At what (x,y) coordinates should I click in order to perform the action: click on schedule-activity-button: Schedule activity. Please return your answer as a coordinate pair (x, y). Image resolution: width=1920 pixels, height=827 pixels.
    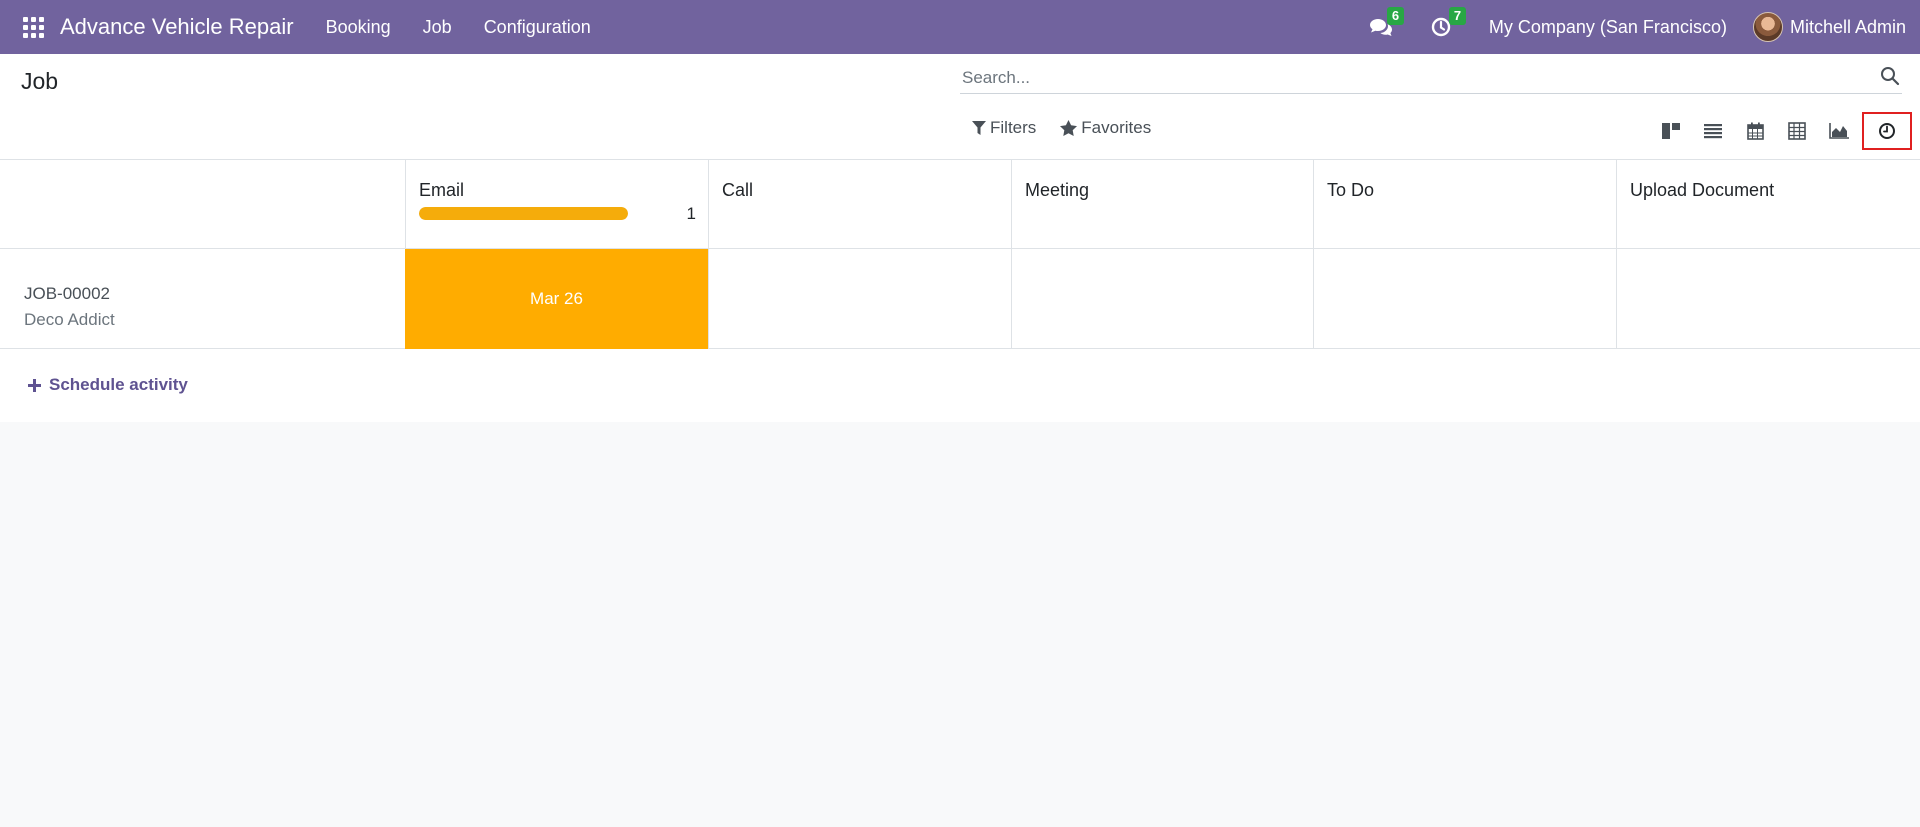
    Looking at the image, I should click on (108, 385).